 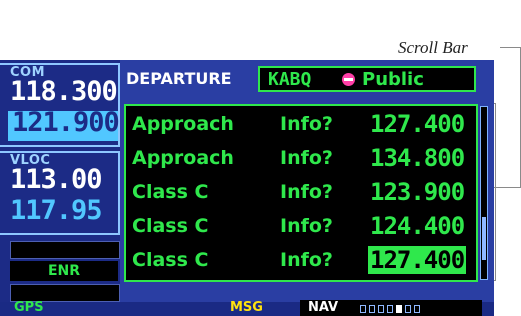 What do you see at coordinates (417, 192) in the screenshot?
I see `frequency-value: 123.900` at bounding box center [417, 192].